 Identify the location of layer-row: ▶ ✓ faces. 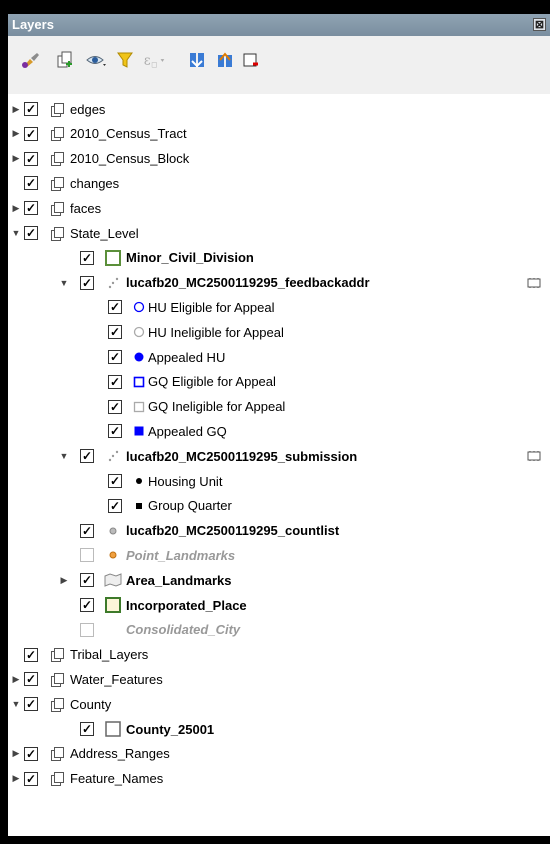
(278, 208).